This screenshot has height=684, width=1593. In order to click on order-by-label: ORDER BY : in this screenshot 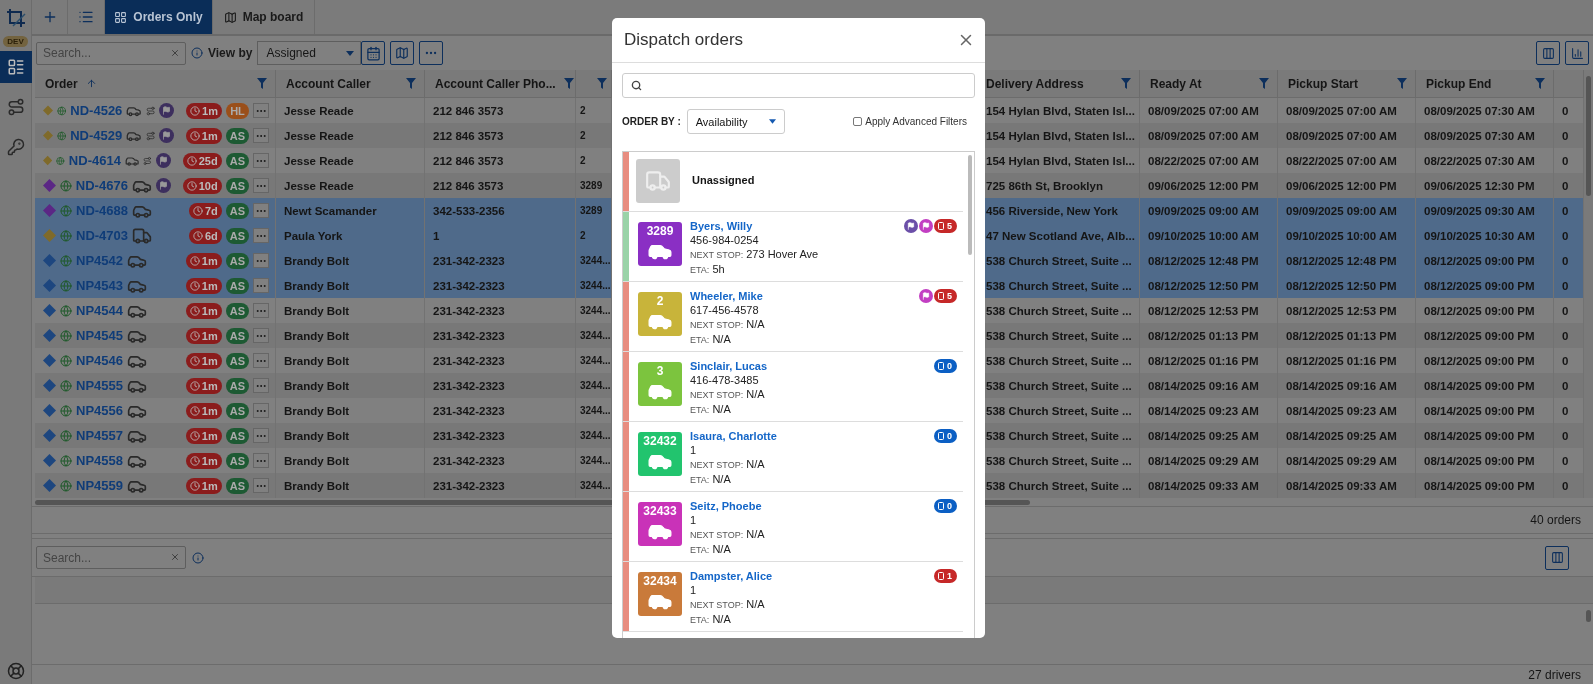, I will do `click(651, 121)`.